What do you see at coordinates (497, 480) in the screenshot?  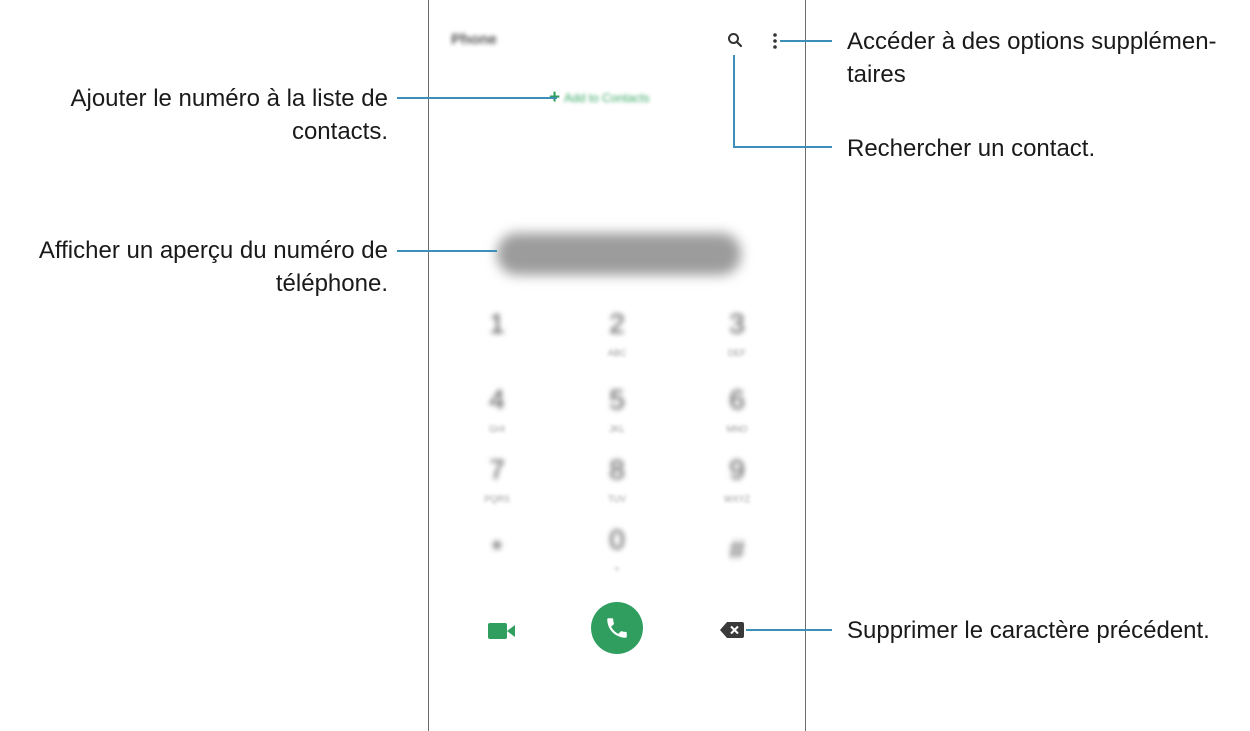 I see `key-7: 7 PQRS` at bounding box center [497, 480].